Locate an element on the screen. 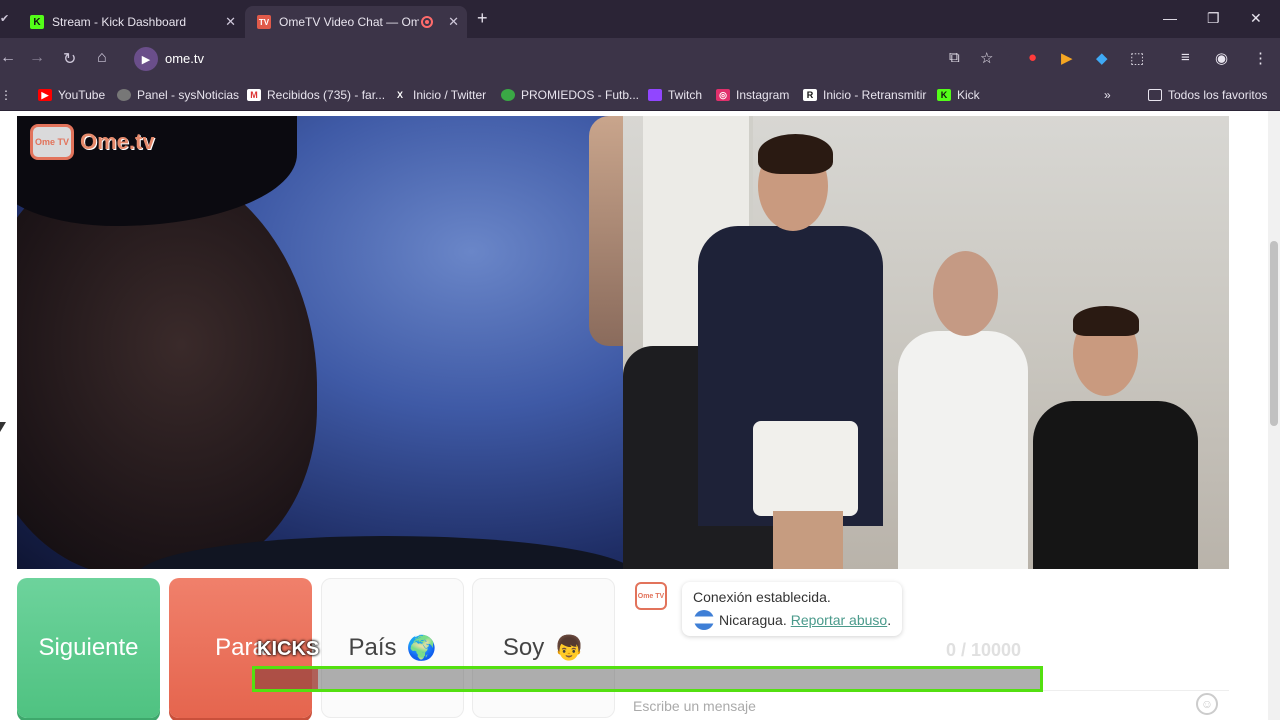 The height and width of the screenshot is (720, 1280). country-button-label: País is located at coordinates (372, 647).